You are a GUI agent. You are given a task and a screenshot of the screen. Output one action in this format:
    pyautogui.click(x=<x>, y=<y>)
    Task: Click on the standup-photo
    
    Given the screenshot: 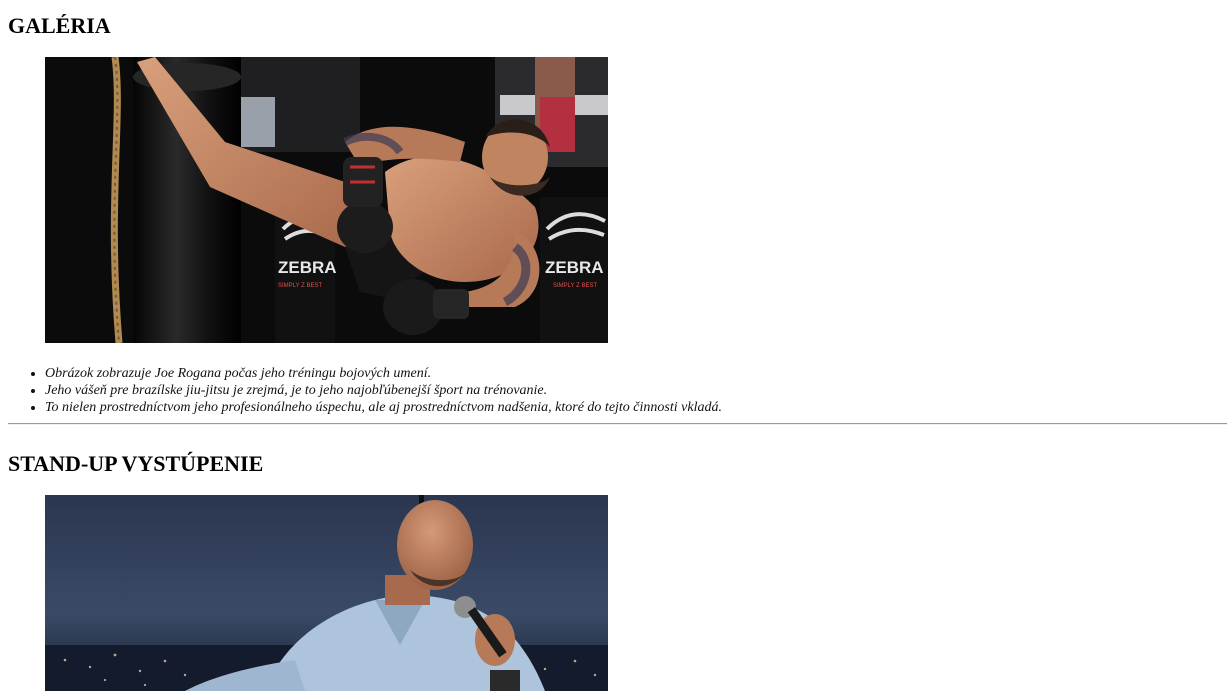 What is the action you would take?
    pyautogui.click(x=326, y=593)
    